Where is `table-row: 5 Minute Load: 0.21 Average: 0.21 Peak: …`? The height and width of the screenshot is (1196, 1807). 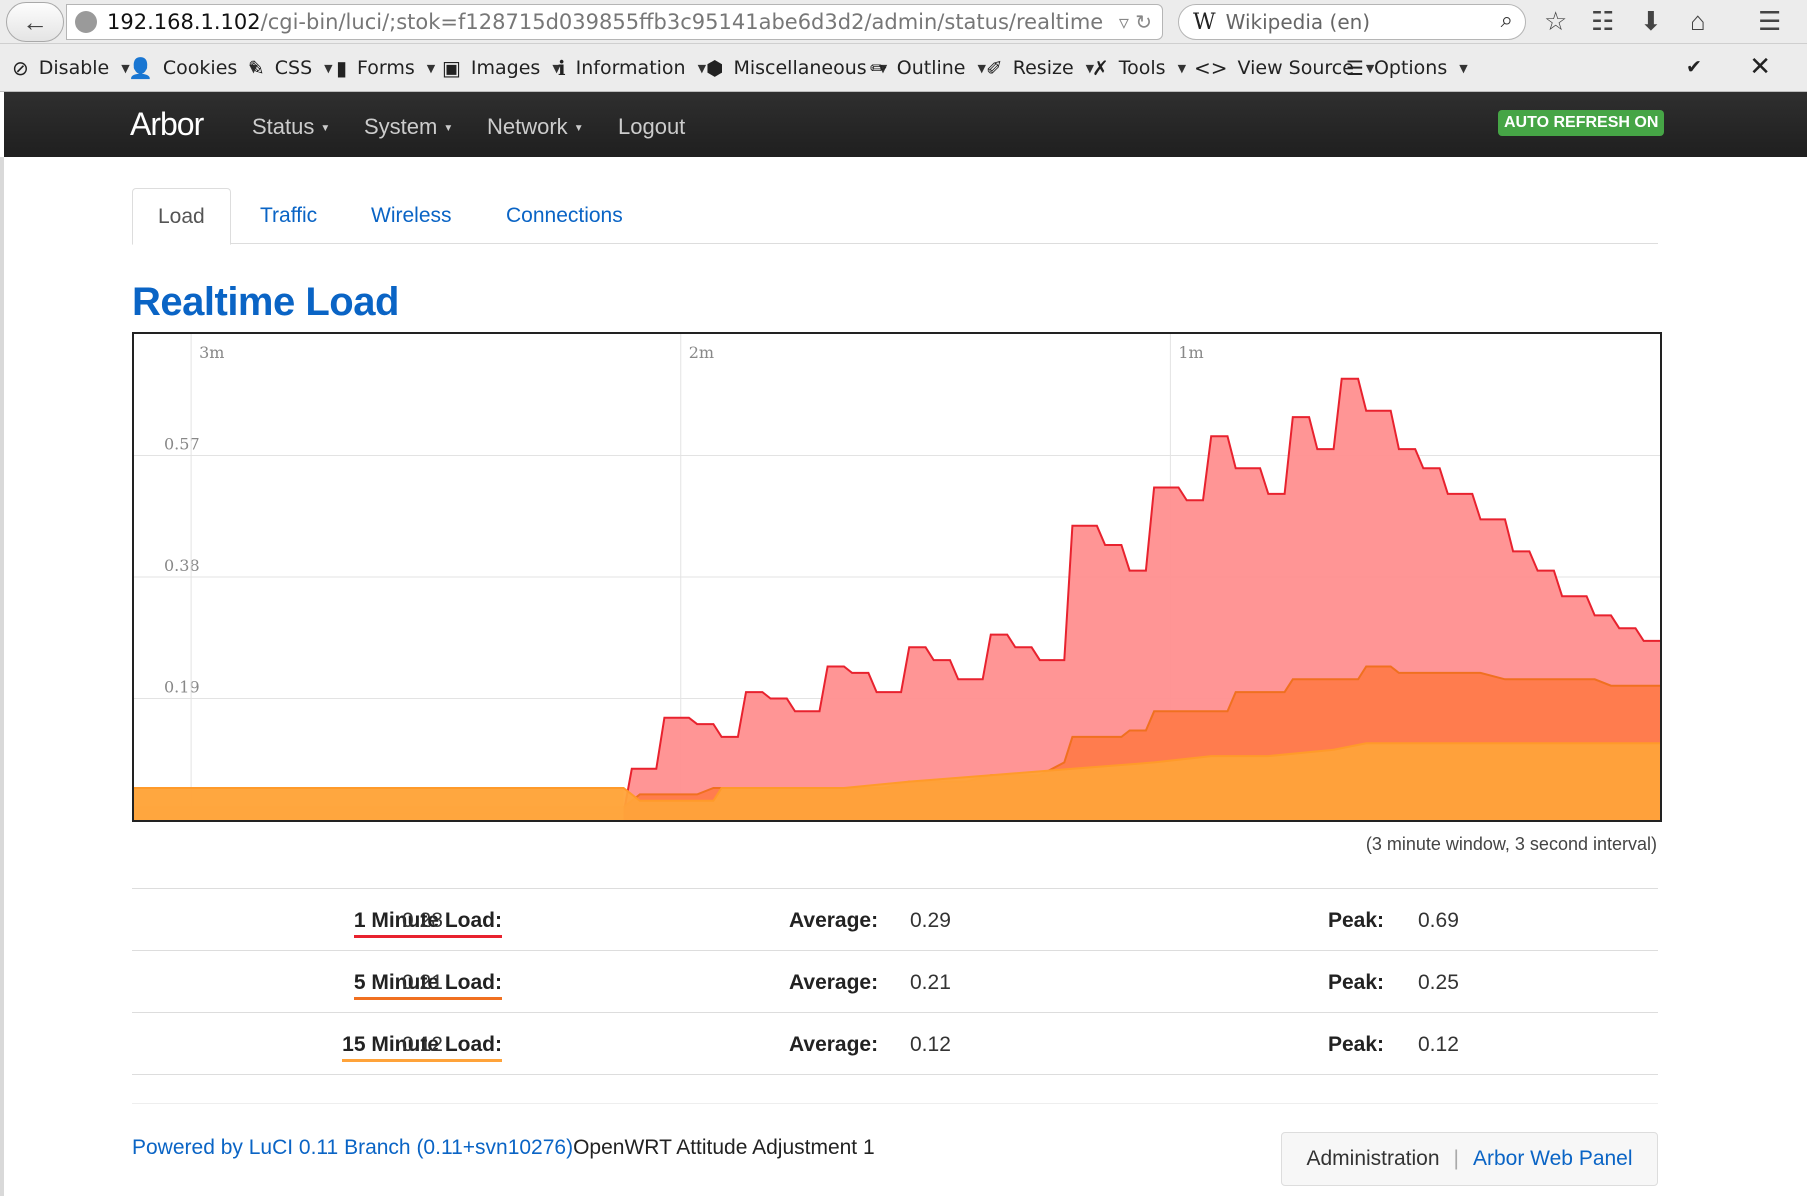 table-row: 5 Minute Load: 0.21 Average: 0.21 Peak: … is located at coordinates (895, 981).